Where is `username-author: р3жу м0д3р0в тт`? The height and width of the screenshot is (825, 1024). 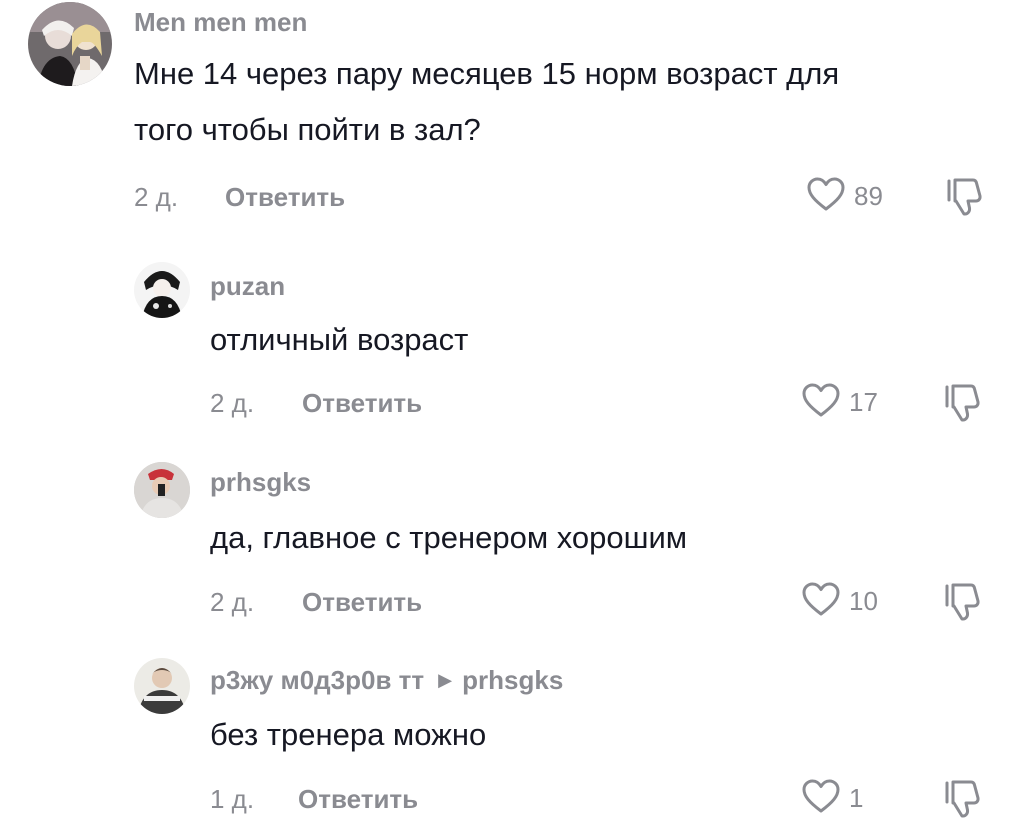 username-author: р3жу м0д3р0в тт is located at coordinates (317, 680).